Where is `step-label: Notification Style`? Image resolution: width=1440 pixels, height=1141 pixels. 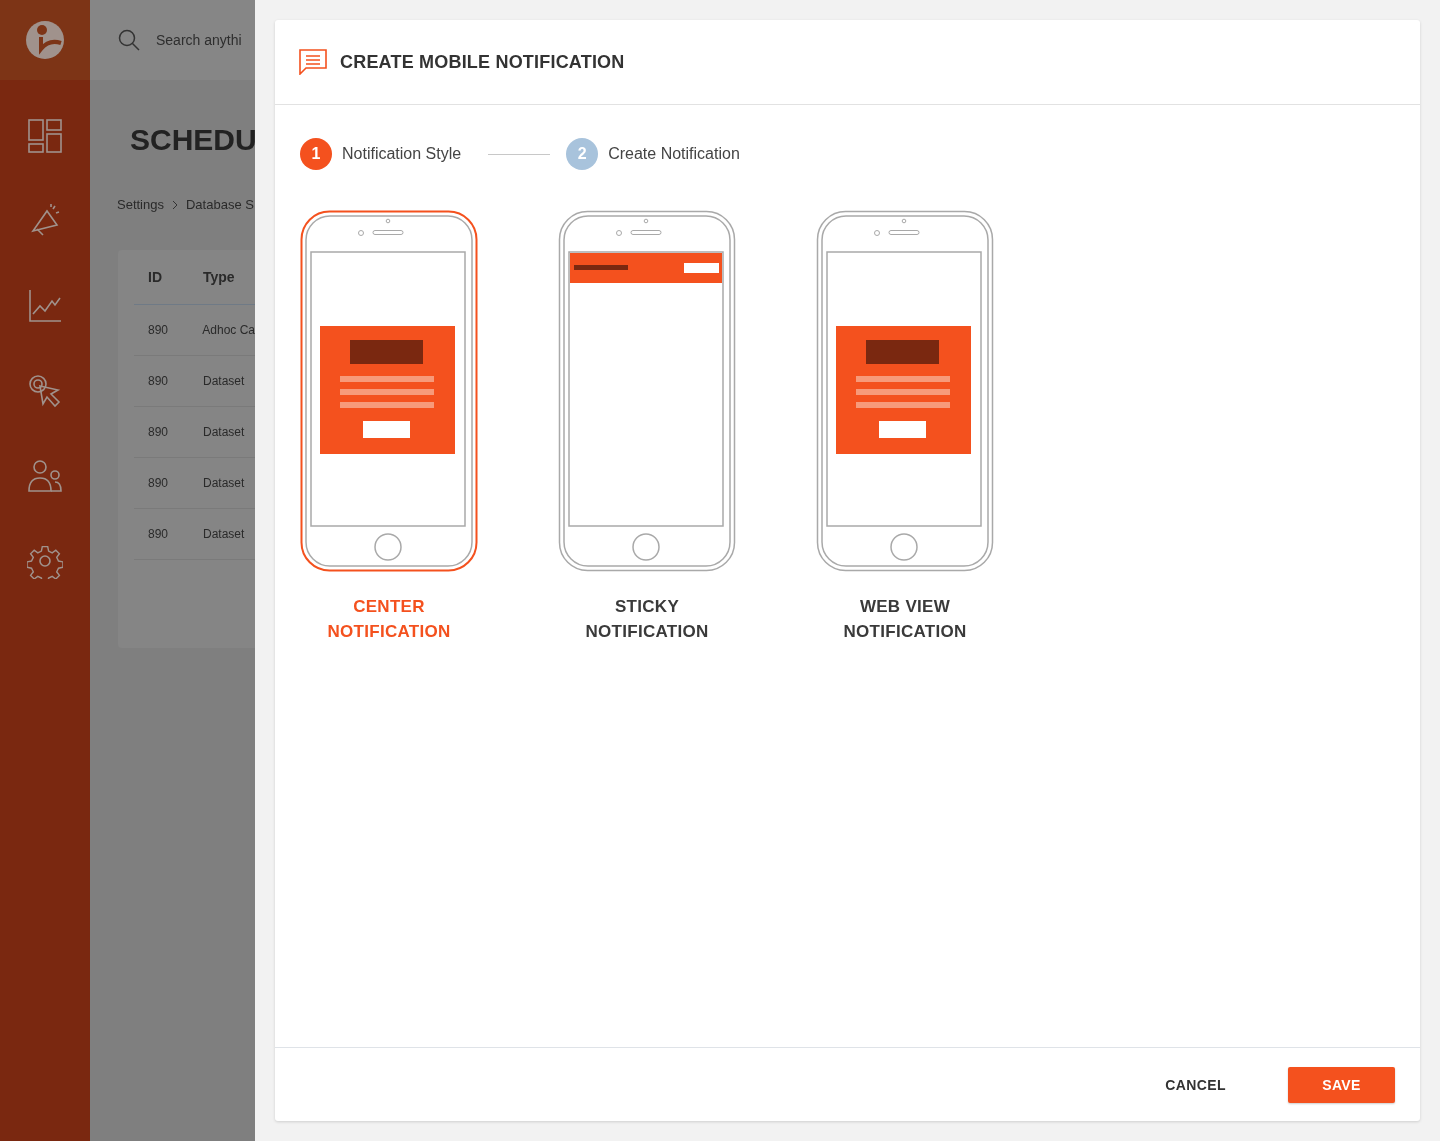 step-label: Notification Style is located at coordinates (402, 154).